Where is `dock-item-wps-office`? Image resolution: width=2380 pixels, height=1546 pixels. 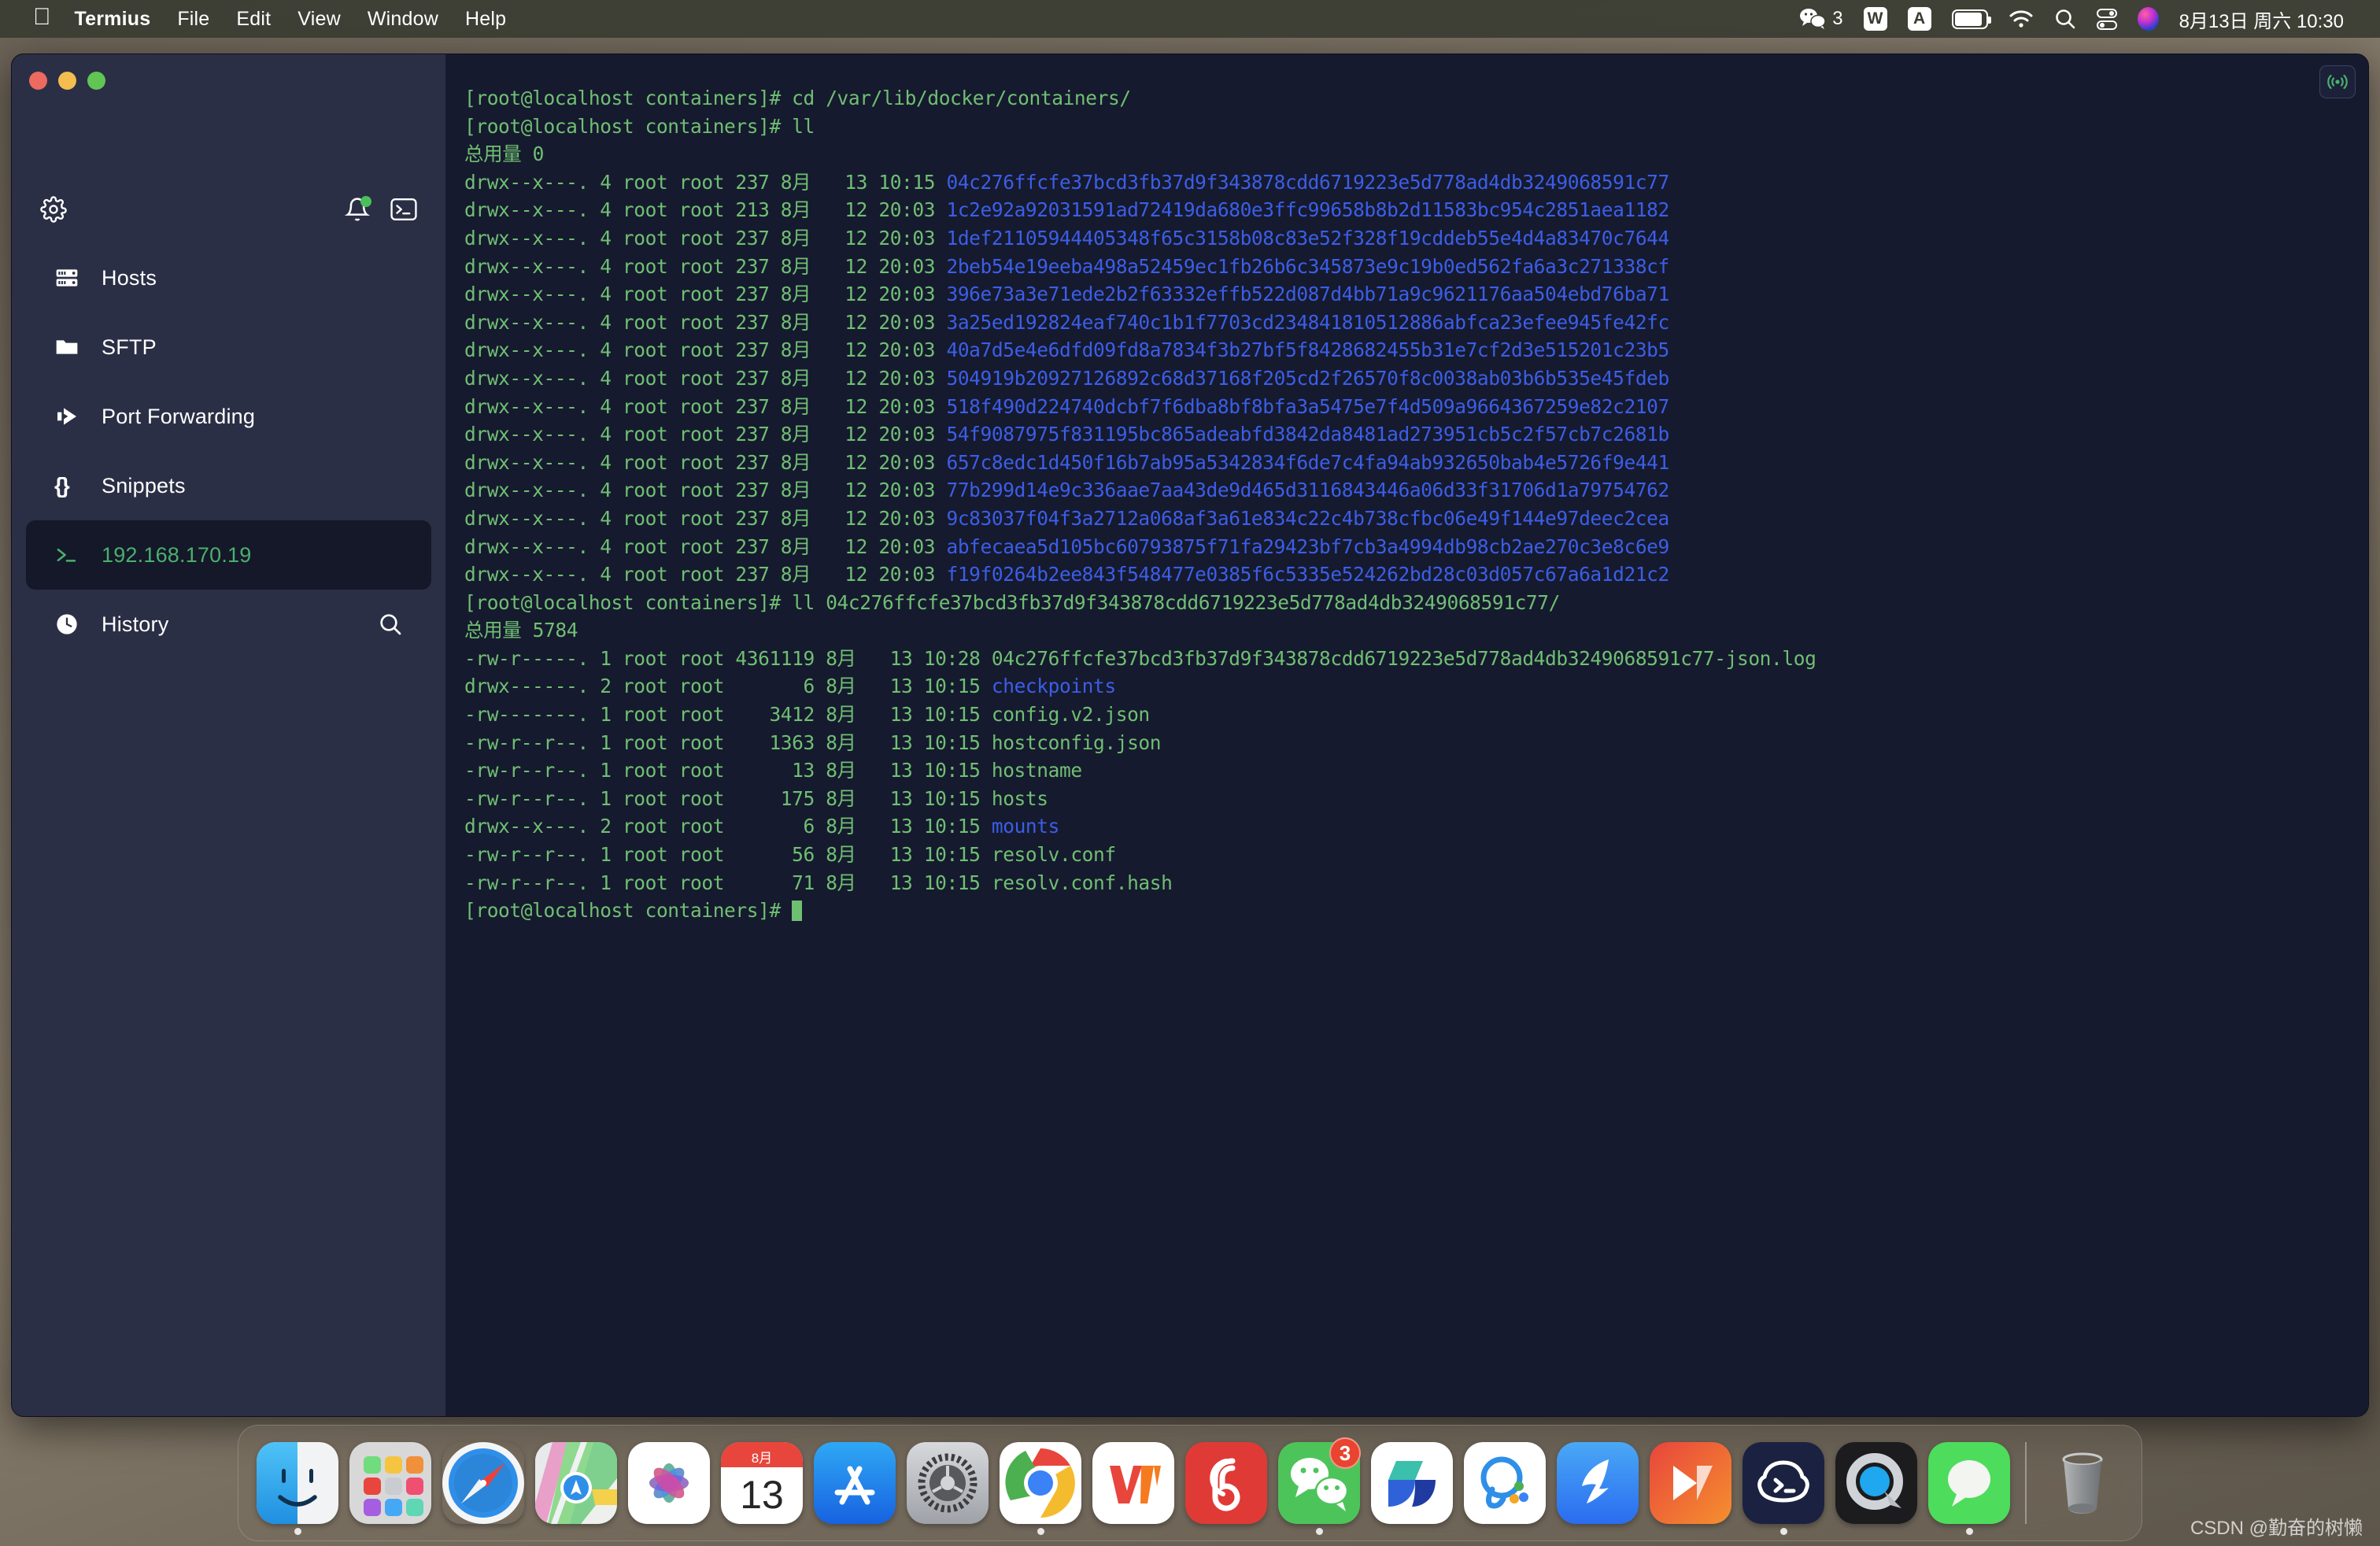
dock-item-wps-office is located at coordinates (1133, 1483).